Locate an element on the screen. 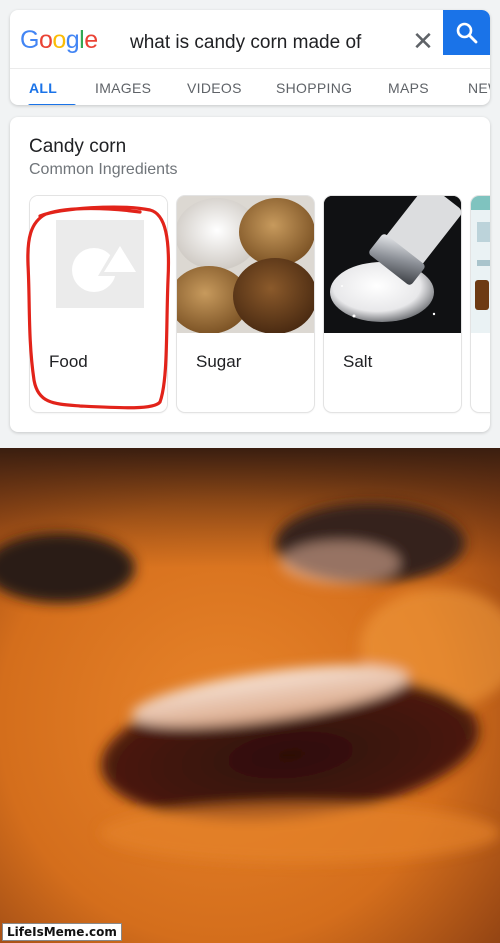 The width and height of the screenshot is (500, 943). ingredient-item-salt: Salt is located at coordinates (392, 304).